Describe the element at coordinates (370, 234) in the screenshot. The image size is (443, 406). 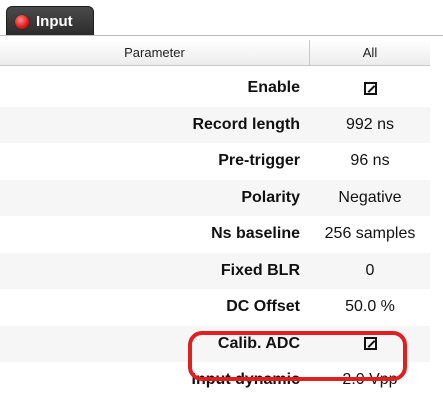
I see `ns-baseline-value: 256 samples` at that location.